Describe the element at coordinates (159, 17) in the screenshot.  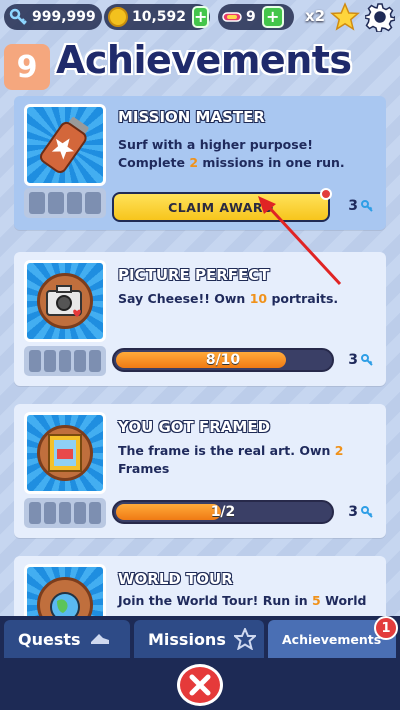
I see `coins-value: 10,592` at that location.